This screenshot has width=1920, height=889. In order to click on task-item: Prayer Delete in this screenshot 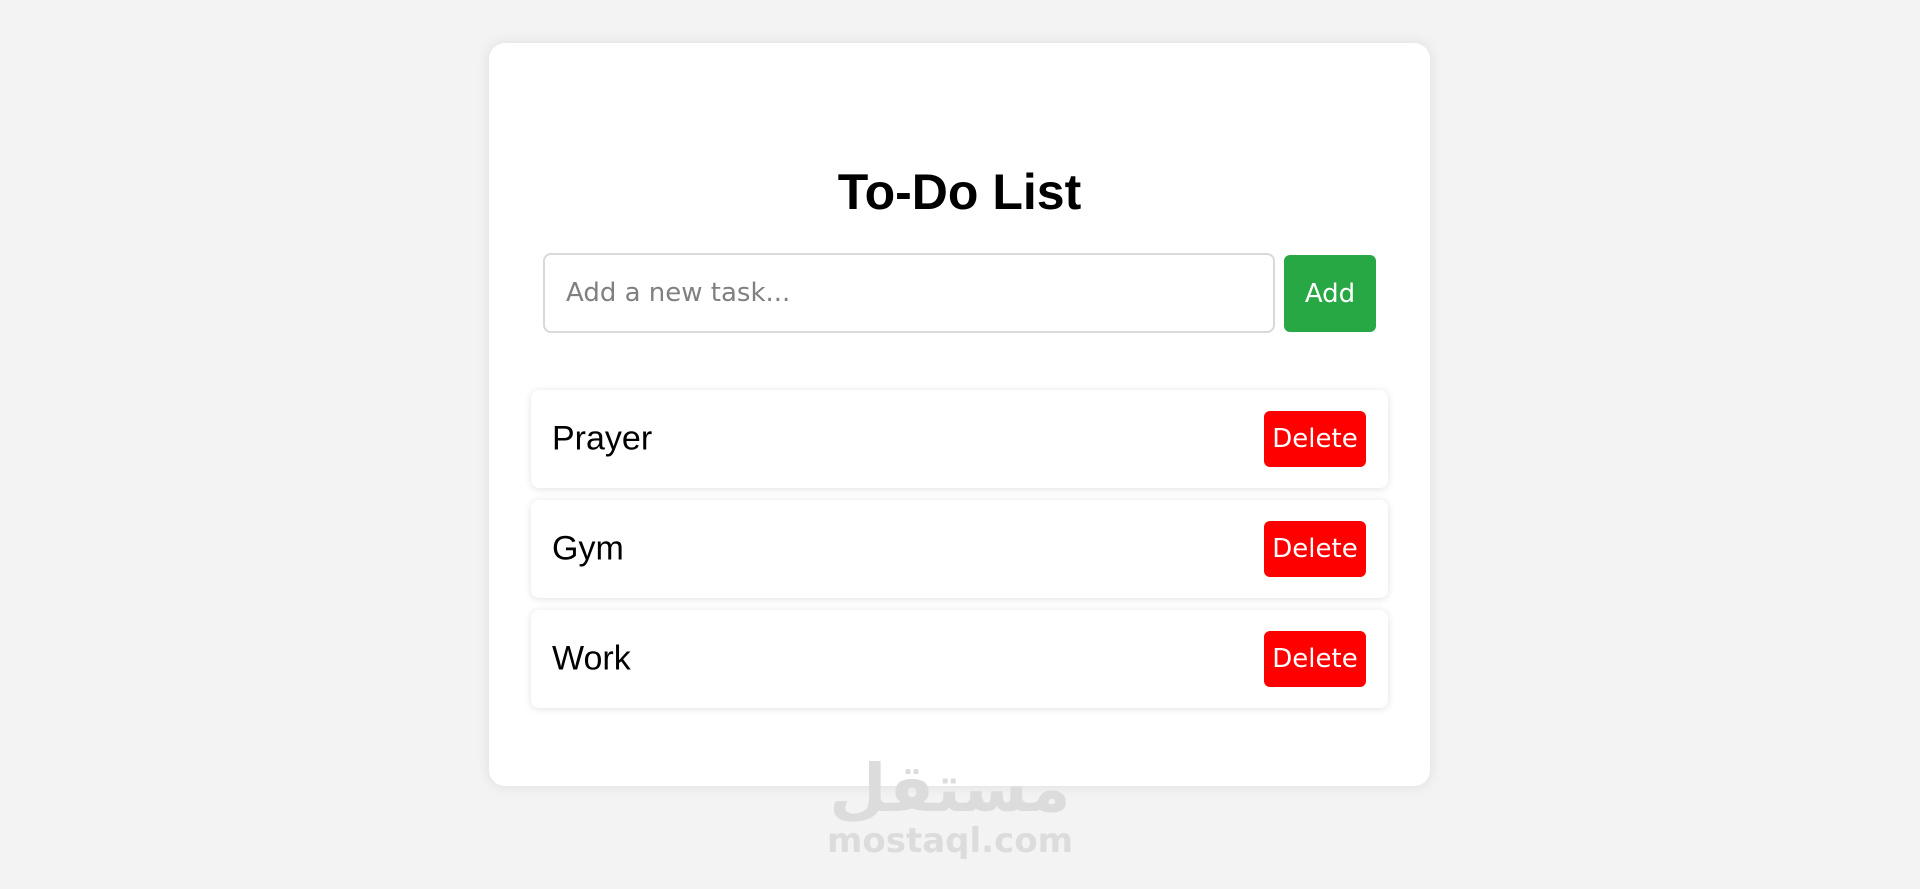, I will do `click(959, 439)`.